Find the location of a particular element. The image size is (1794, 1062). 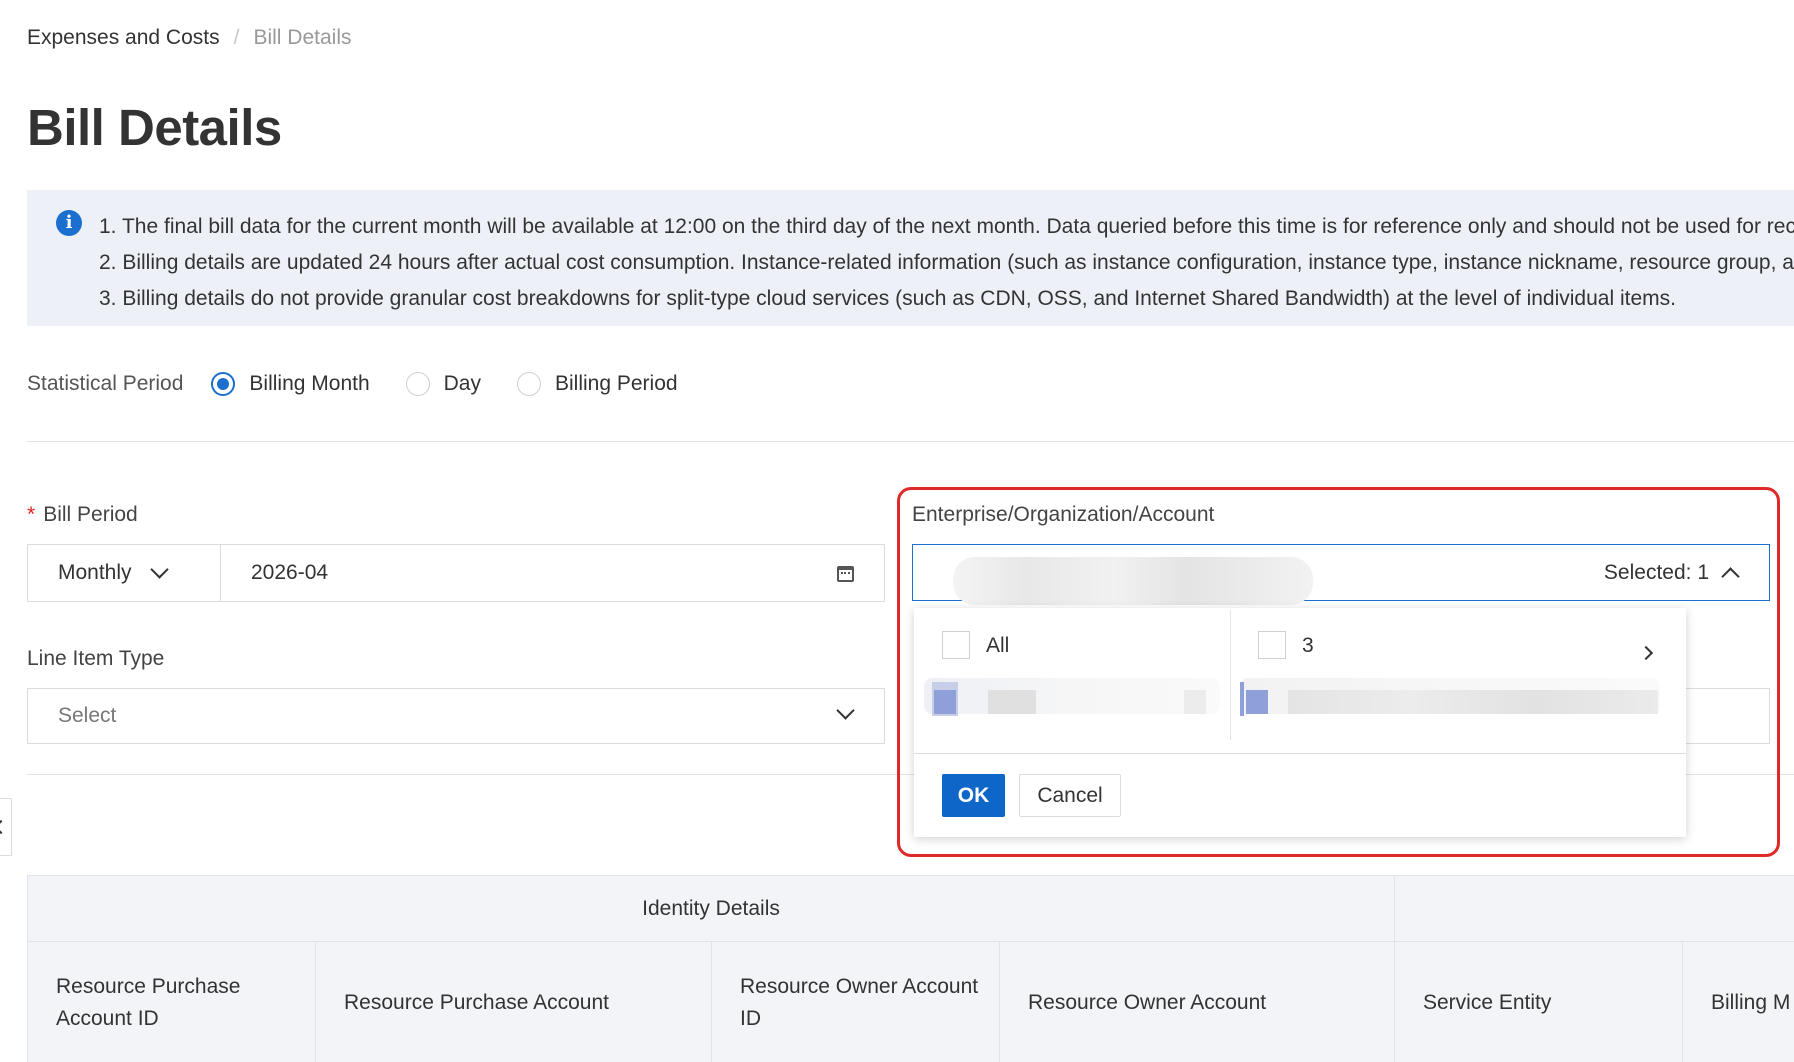

dropdown-divider is located at coordinates (1300, 753).